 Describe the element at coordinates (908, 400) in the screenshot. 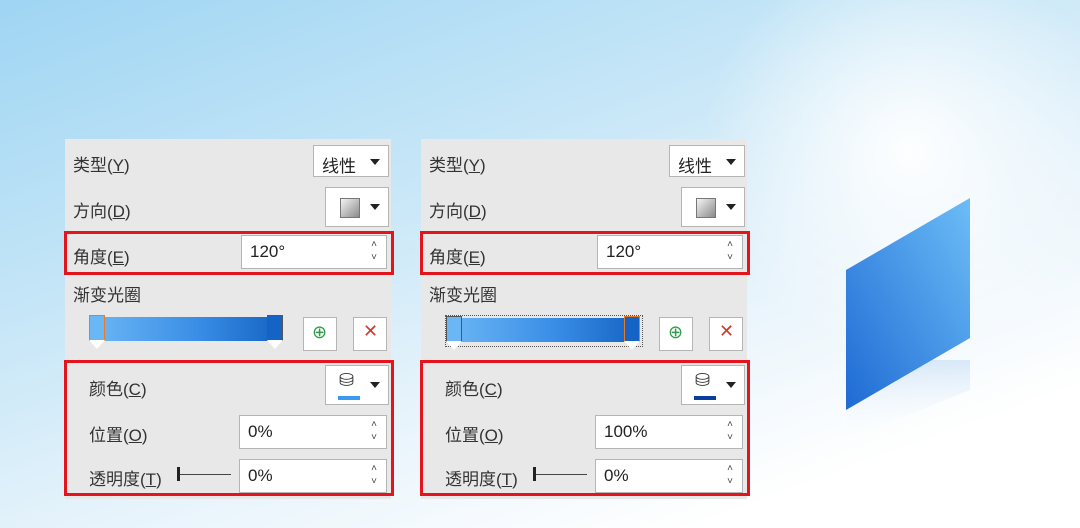

I see `shape-reflection` at that location.